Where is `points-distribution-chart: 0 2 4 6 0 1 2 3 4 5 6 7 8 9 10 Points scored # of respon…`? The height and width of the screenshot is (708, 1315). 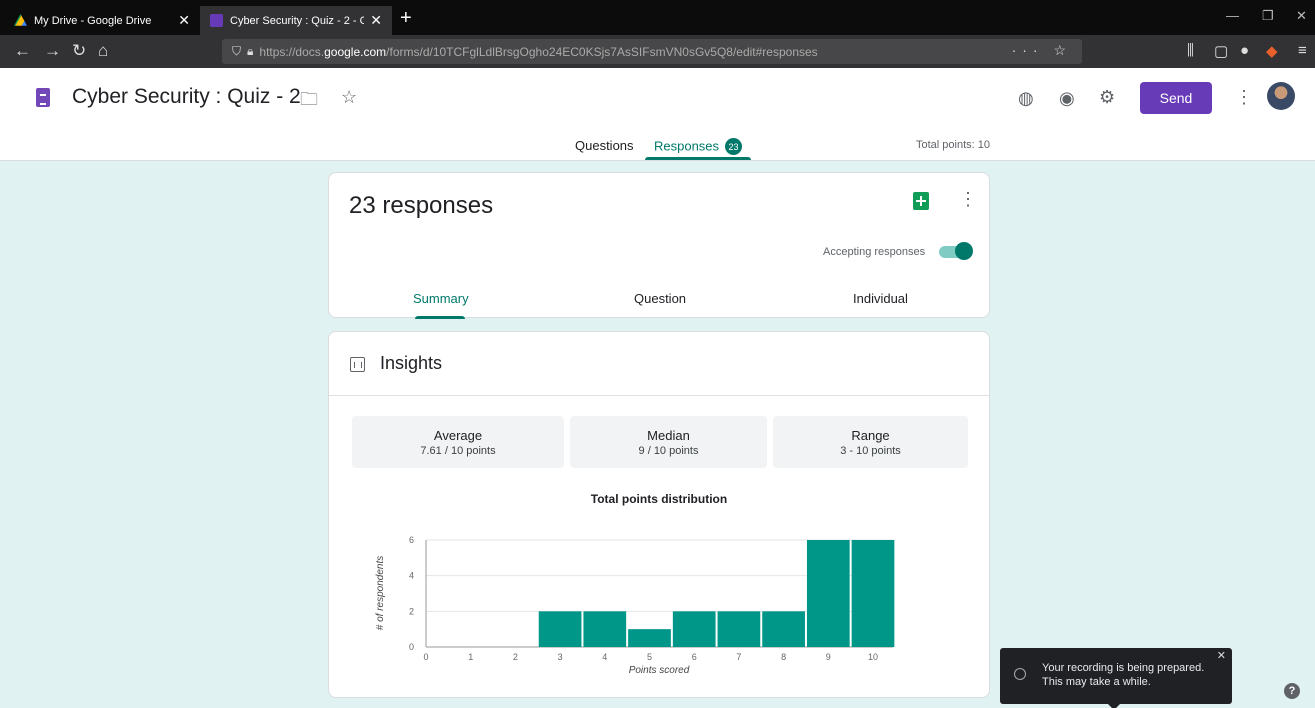 points-distribution-chart: 0 2 4 6 0 1 2 3 4 5 6 7 8 9 10 Points scored # of respon… is located at coordinates (635, 605).